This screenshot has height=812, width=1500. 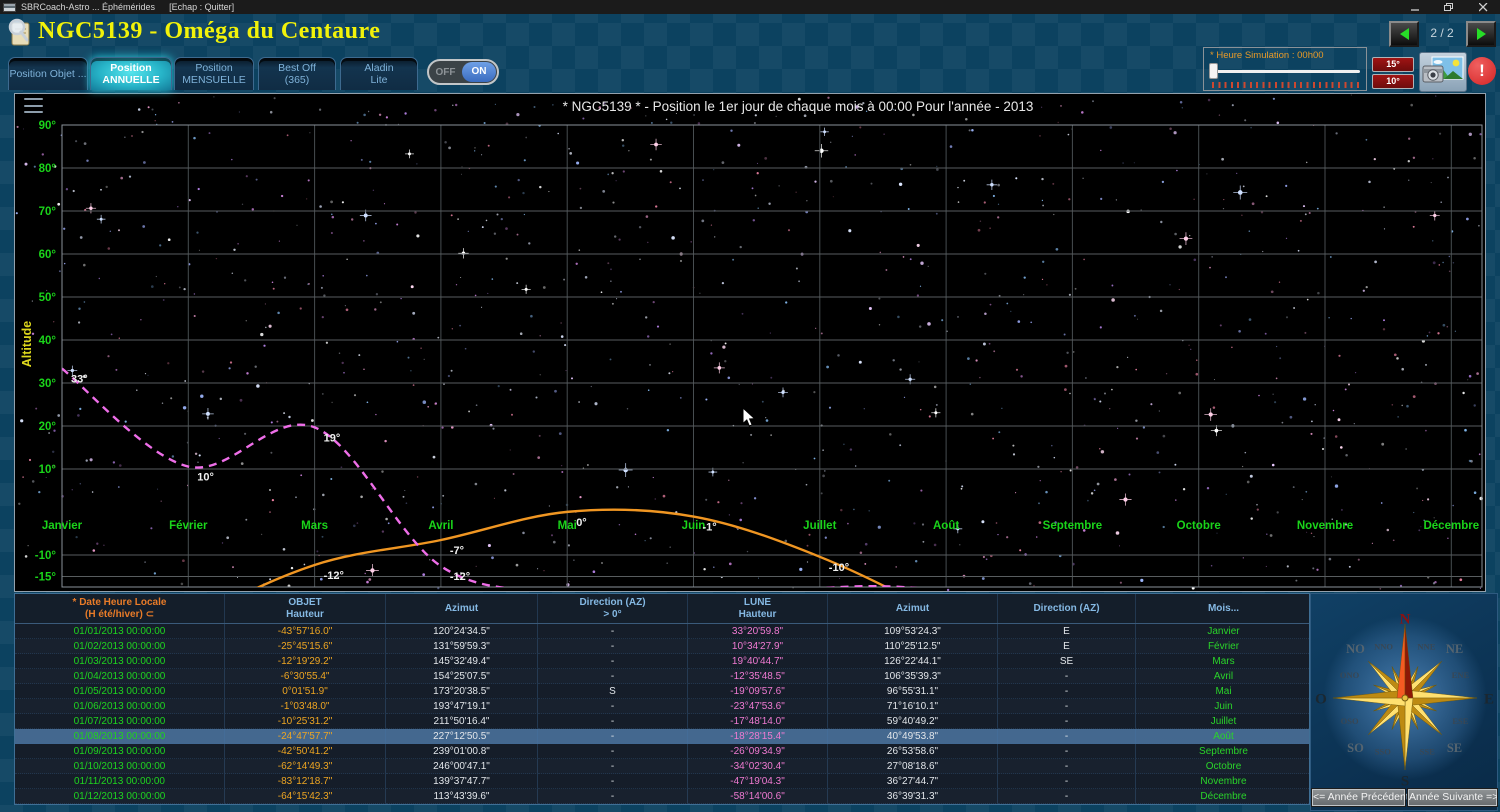 What do you see at coordinates (1481, 34) in the screenshot?
I see `next-page-button` at bounding box center [1481, 34].